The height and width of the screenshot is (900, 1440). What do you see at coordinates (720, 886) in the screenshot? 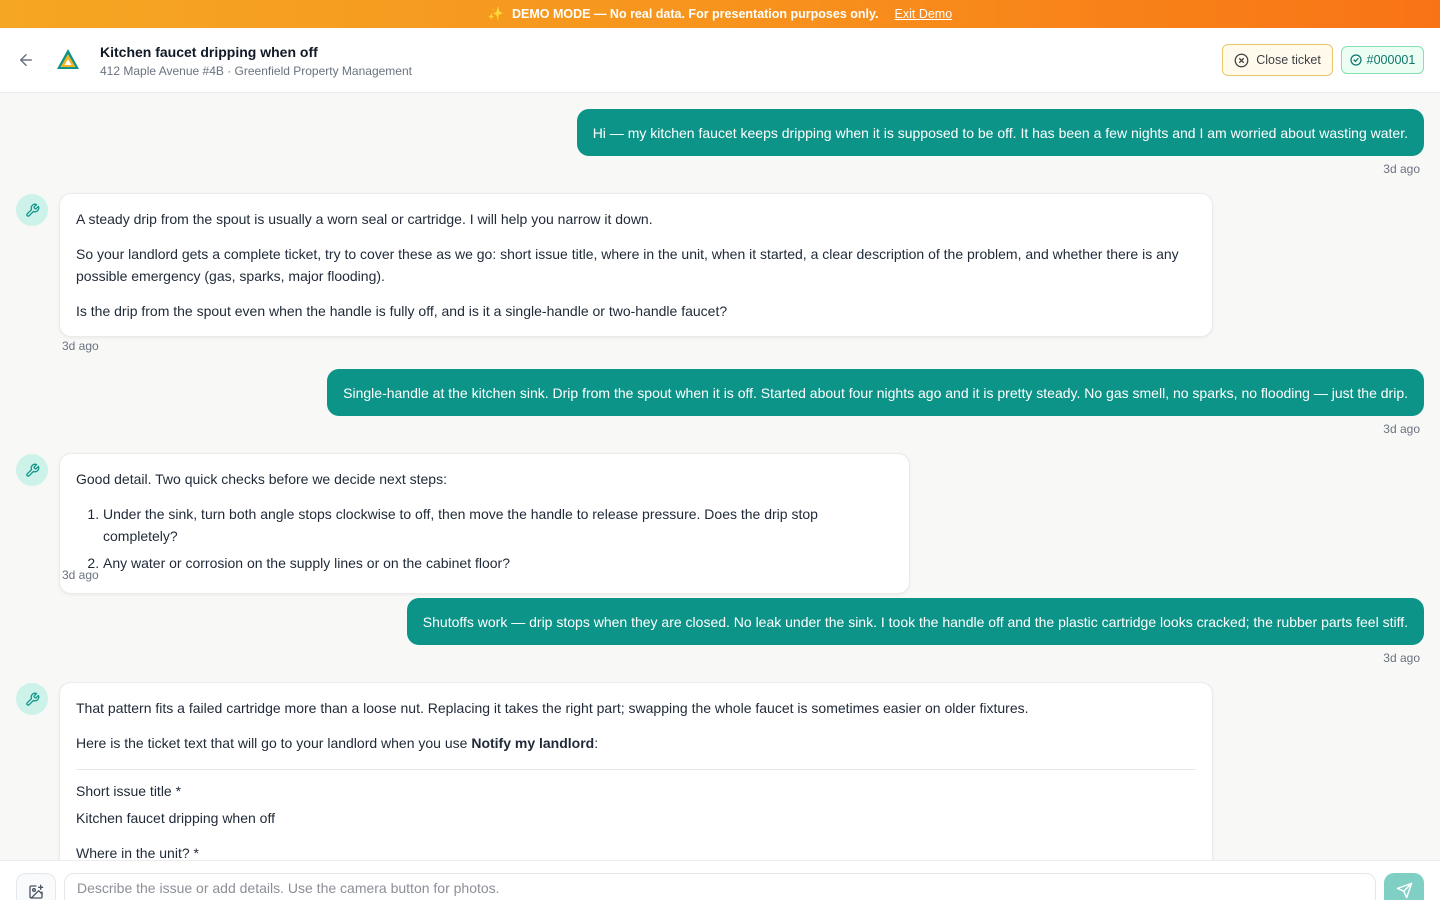
I see `message-input` at bounding box center [720, 886].